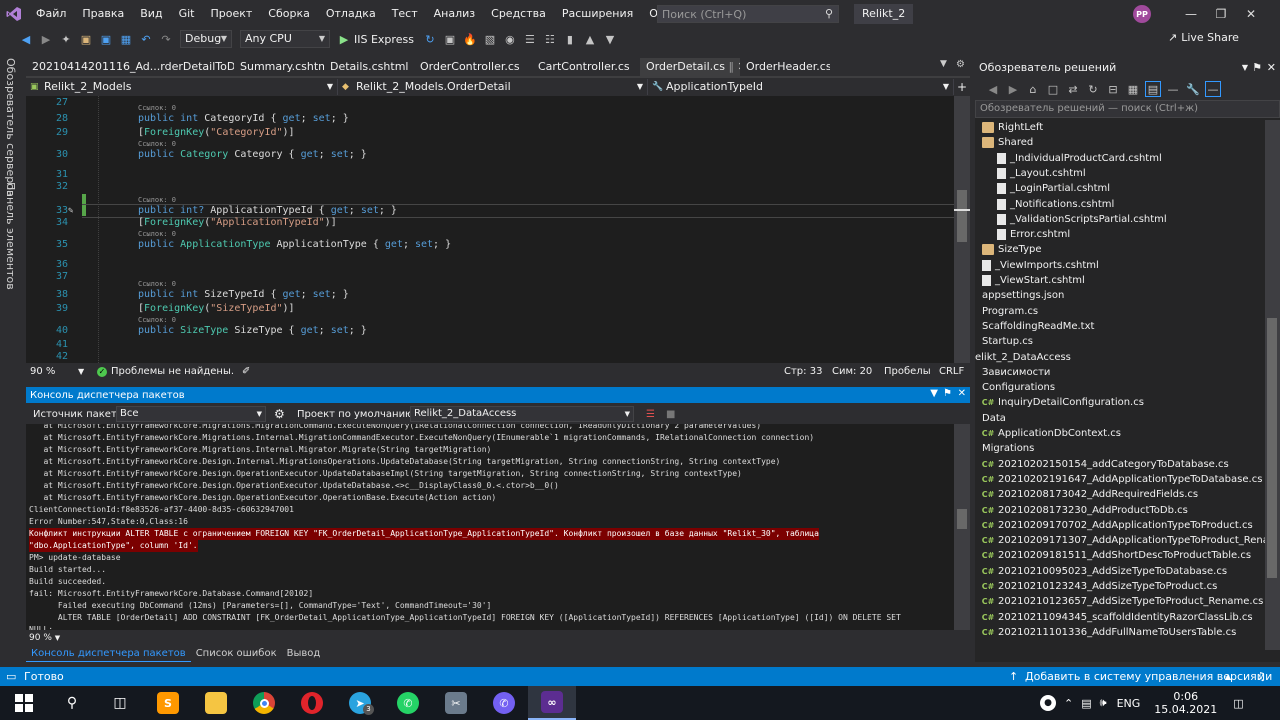  Describe the element at coordinates (455, 14) in the screenshot. I see `menu-item-8: Анализ` at that location.